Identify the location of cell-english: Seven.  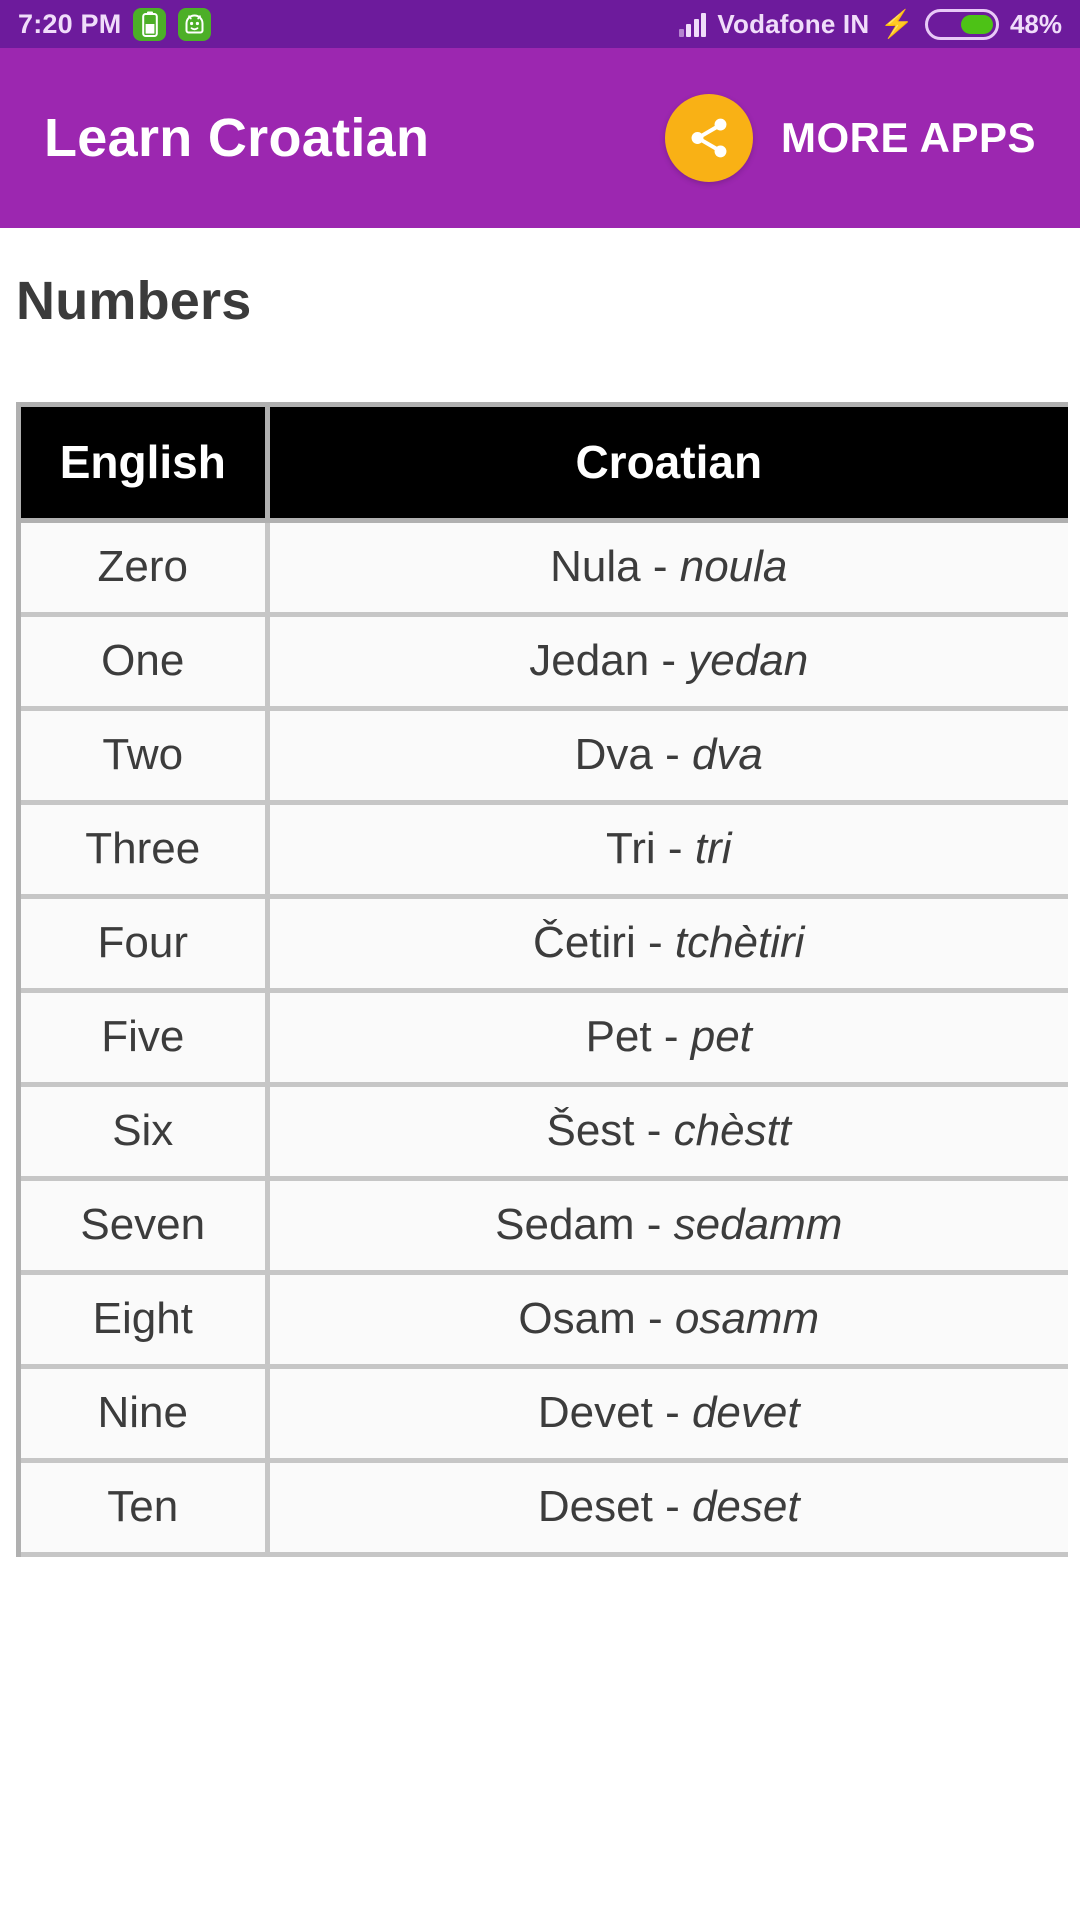
(145, 1226).